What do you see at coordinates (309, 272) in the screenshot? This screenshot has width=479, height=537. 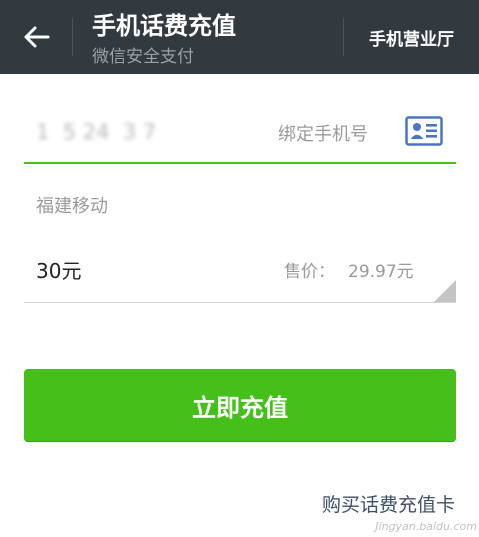 I see `price-label: 售价：` at bounding box center [309, 272].